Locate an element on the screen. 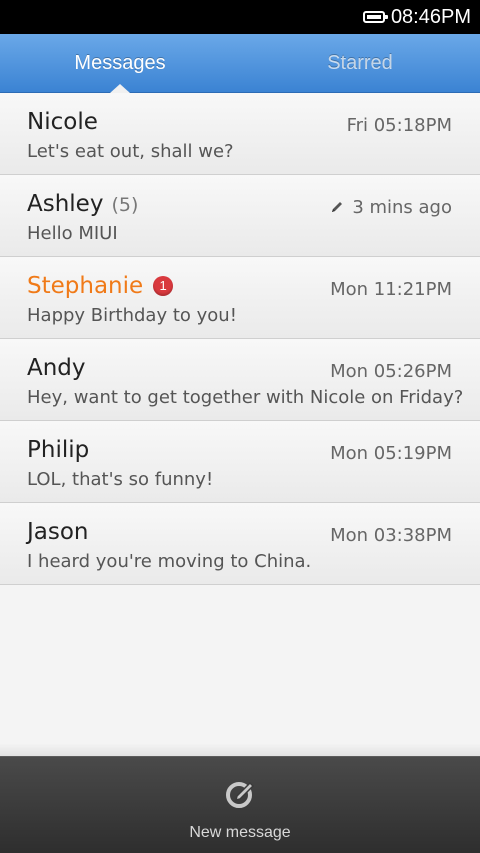 This screenshot has width=480, height=853. contact-name-text: Stephanie is located at coordinates (85, 286).